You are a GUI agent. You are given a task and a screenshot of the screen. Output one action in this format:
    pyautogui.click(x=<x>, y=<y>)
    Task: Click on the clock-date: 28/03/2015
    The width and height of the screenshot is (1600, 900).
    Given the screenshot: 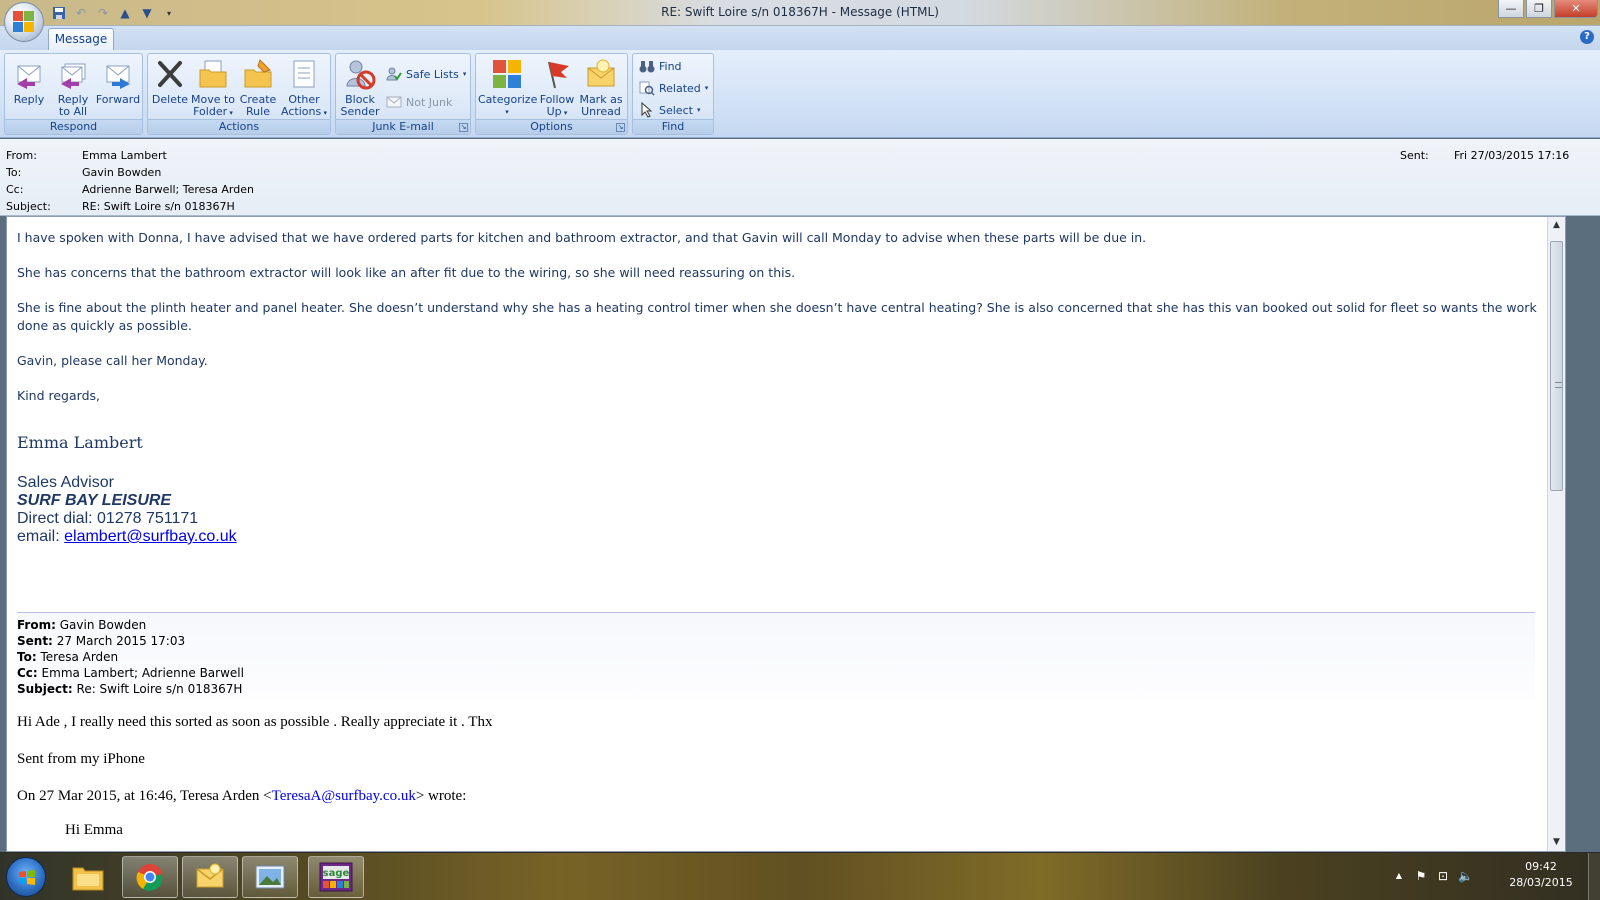 What is the action you would take?
    pyautogui.click(x=1541, y=882)
    